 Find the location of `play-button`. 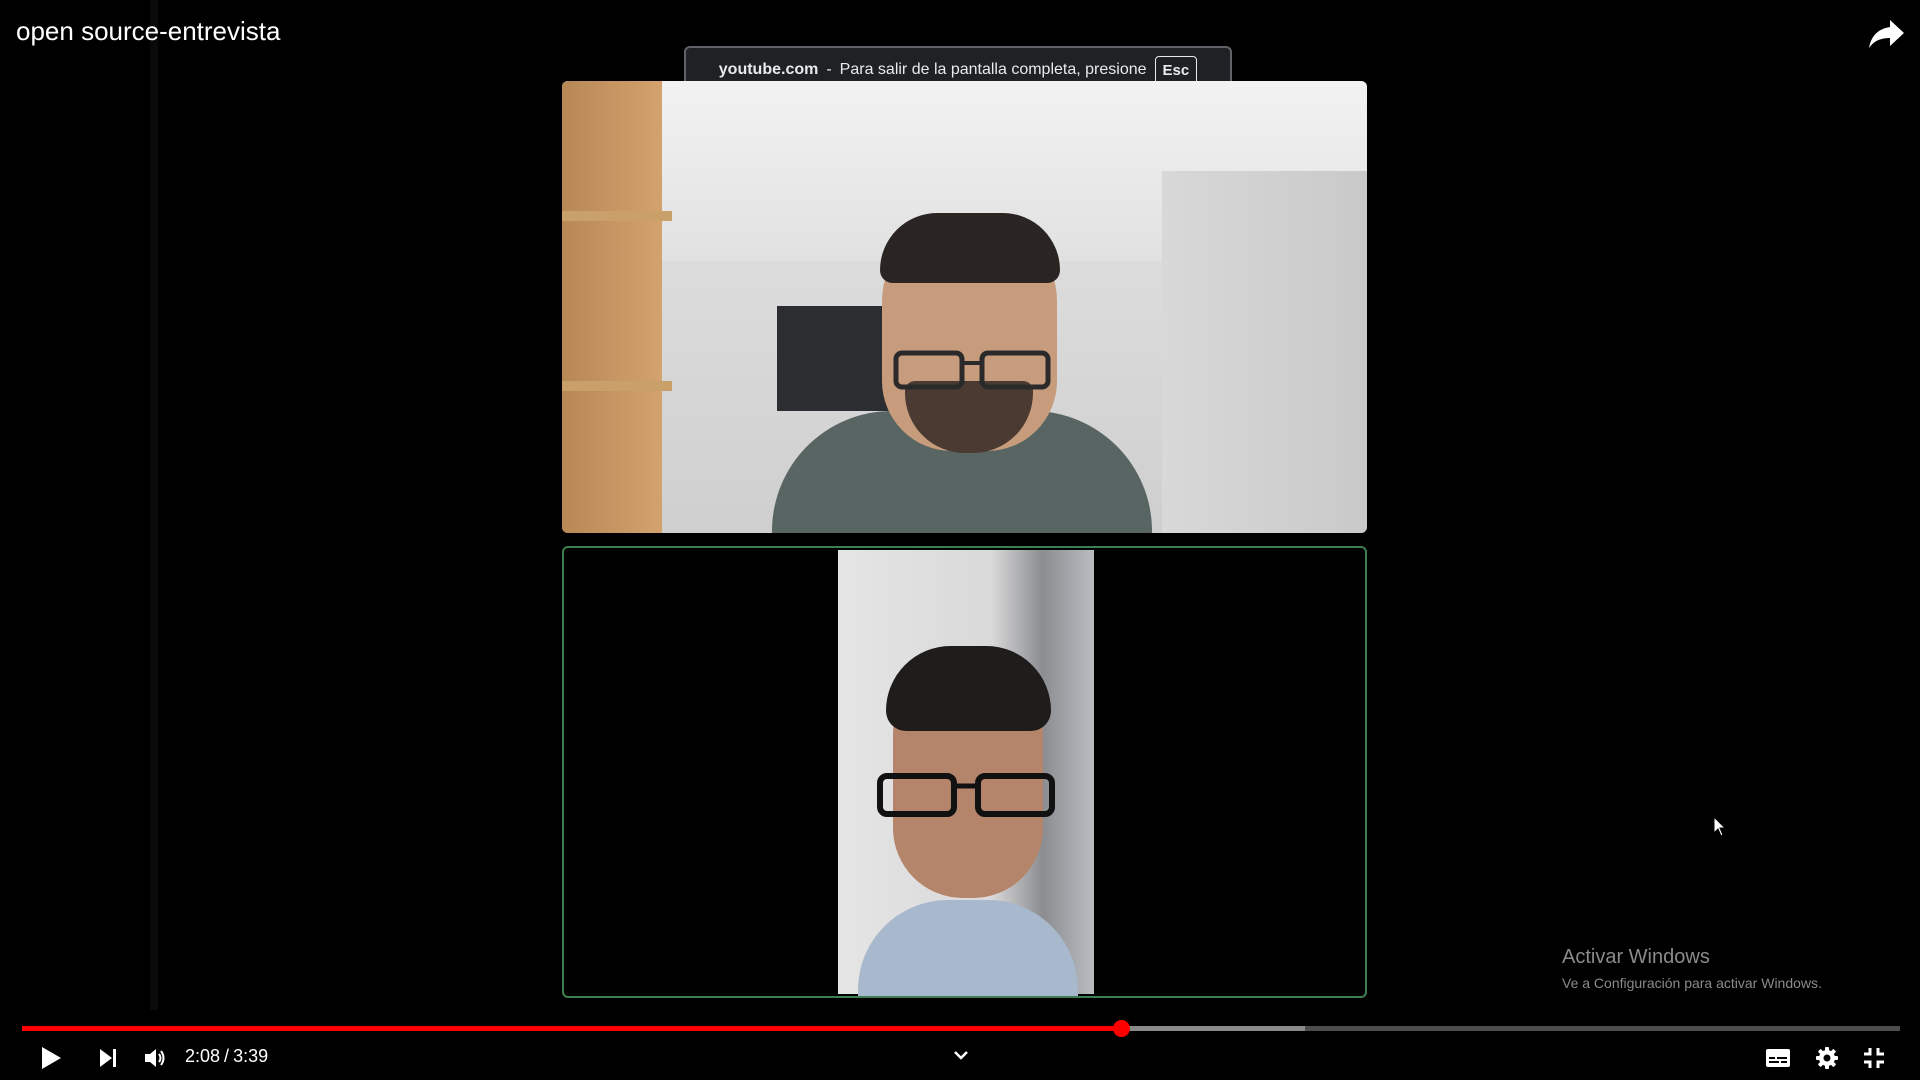

play-button is located at coordinates (51, 1058).